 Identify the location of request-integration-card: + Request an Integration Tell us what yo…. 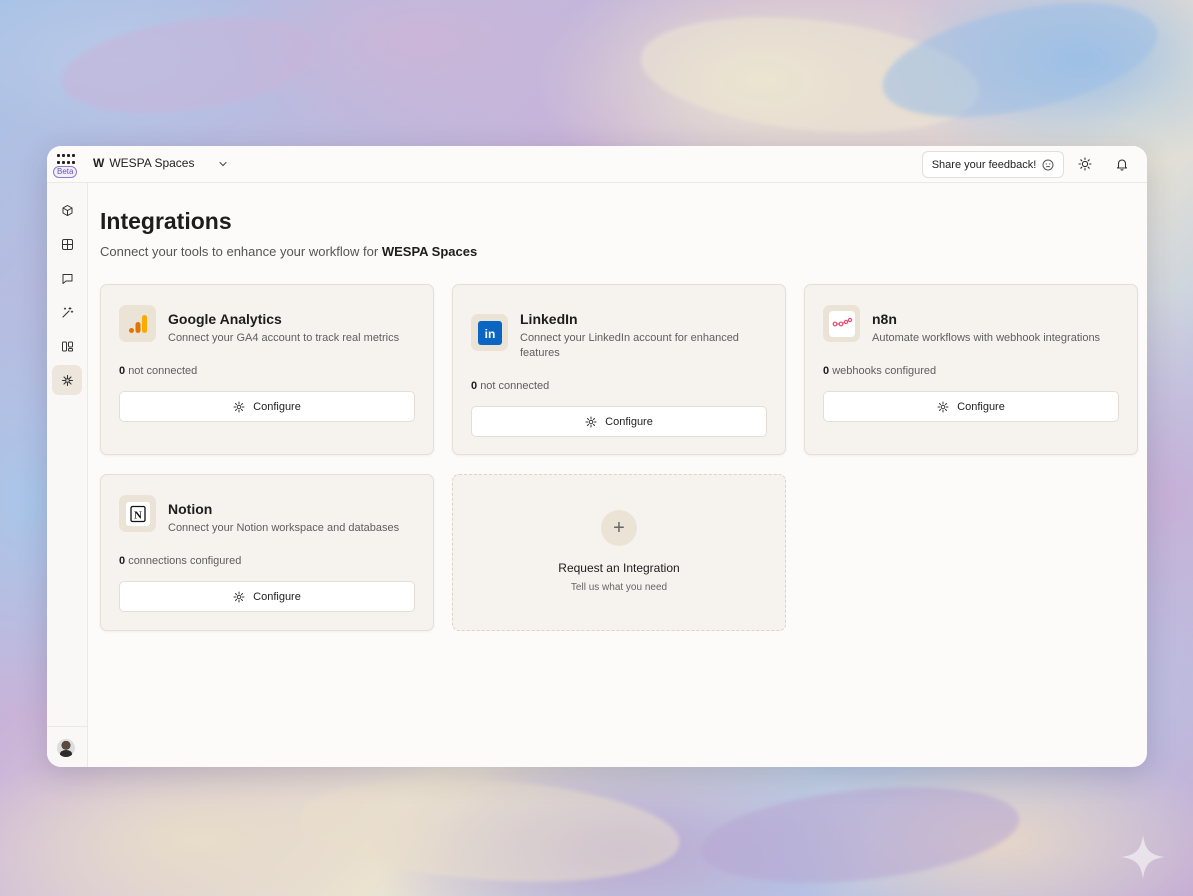
(619, 552).